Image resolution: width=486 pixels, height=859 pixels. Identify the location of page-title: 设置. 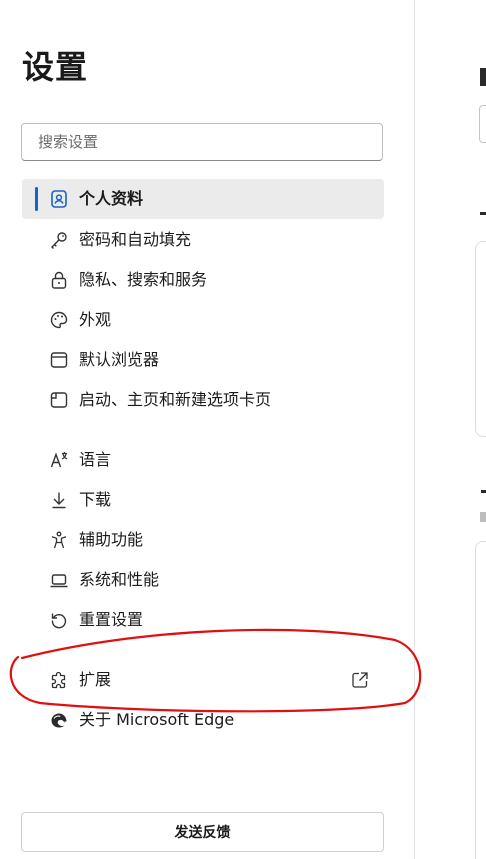
(55, 67).